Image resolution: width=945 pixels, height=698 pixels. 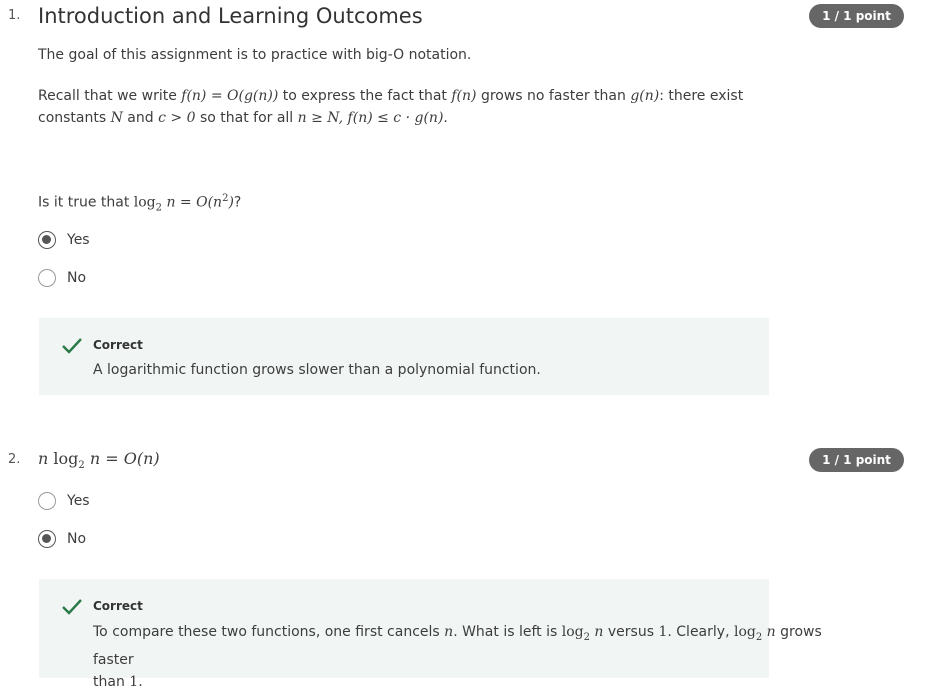 What do you see at coordinates (230, 16) in the screenshot?
I see `question-title: Introduction and Learning Outcomes` at bounding box center [230, 16].